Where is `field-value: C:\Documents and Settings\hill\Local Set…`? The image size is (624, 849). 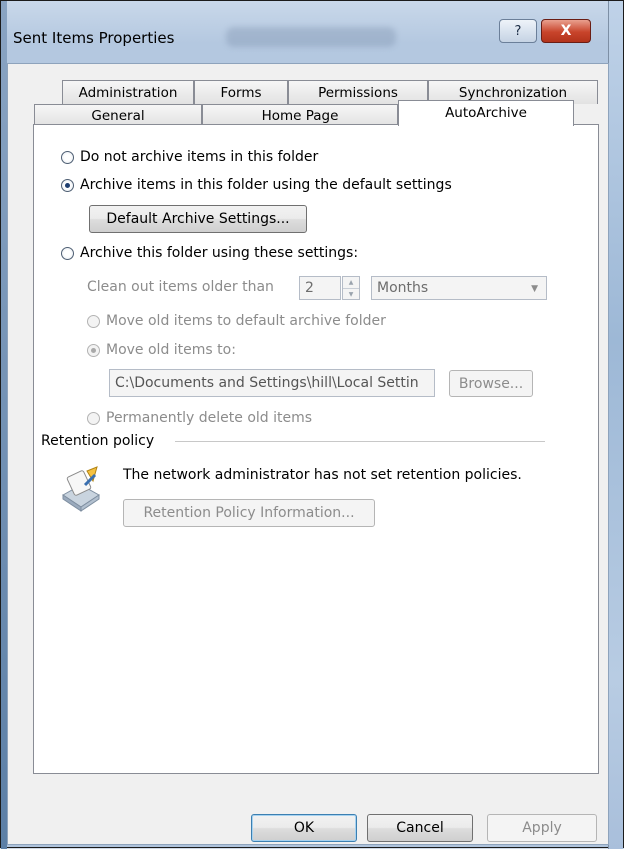 field-value: C:\Documents and Settings\hill\Local Set… is located at coordinates (267, 383).